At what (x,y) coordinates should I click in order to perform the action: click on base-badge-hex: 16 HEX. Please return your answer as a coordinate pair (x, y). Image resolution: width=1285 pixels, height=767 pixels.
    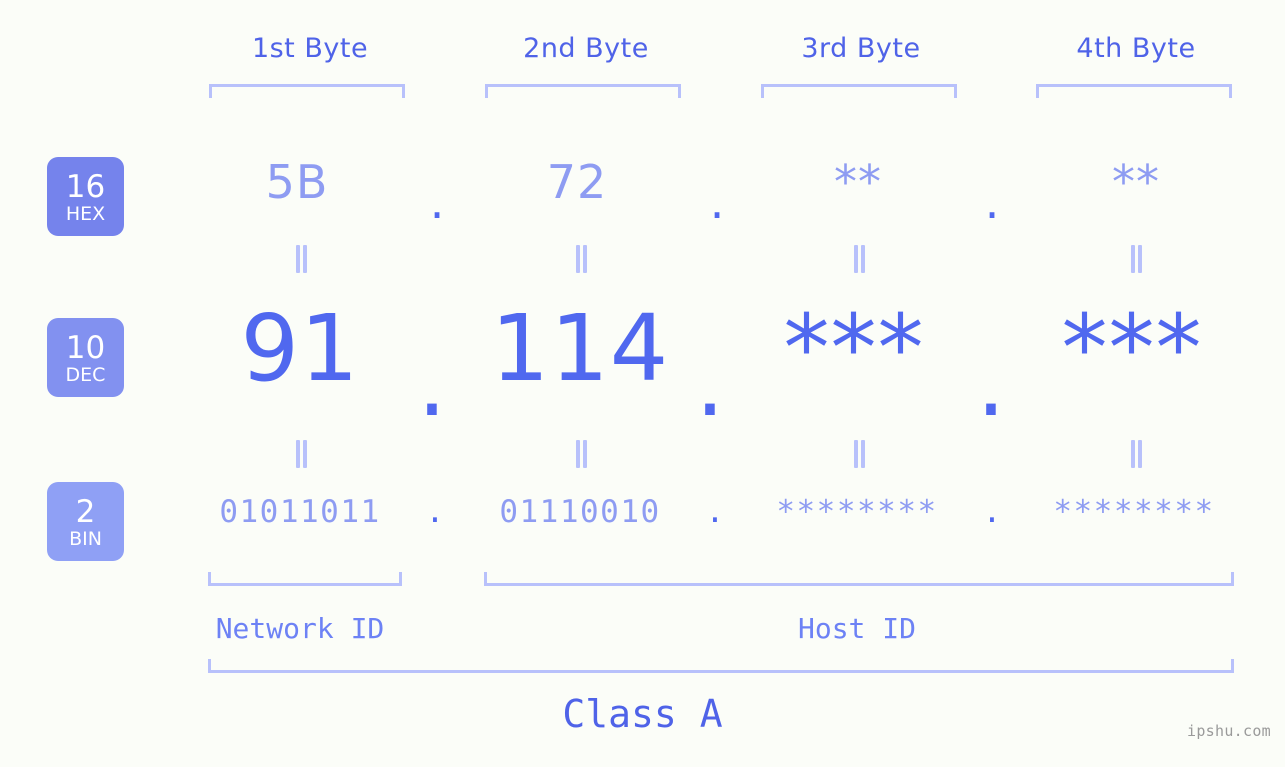
    Looking at the image, I should click on (85, 196).